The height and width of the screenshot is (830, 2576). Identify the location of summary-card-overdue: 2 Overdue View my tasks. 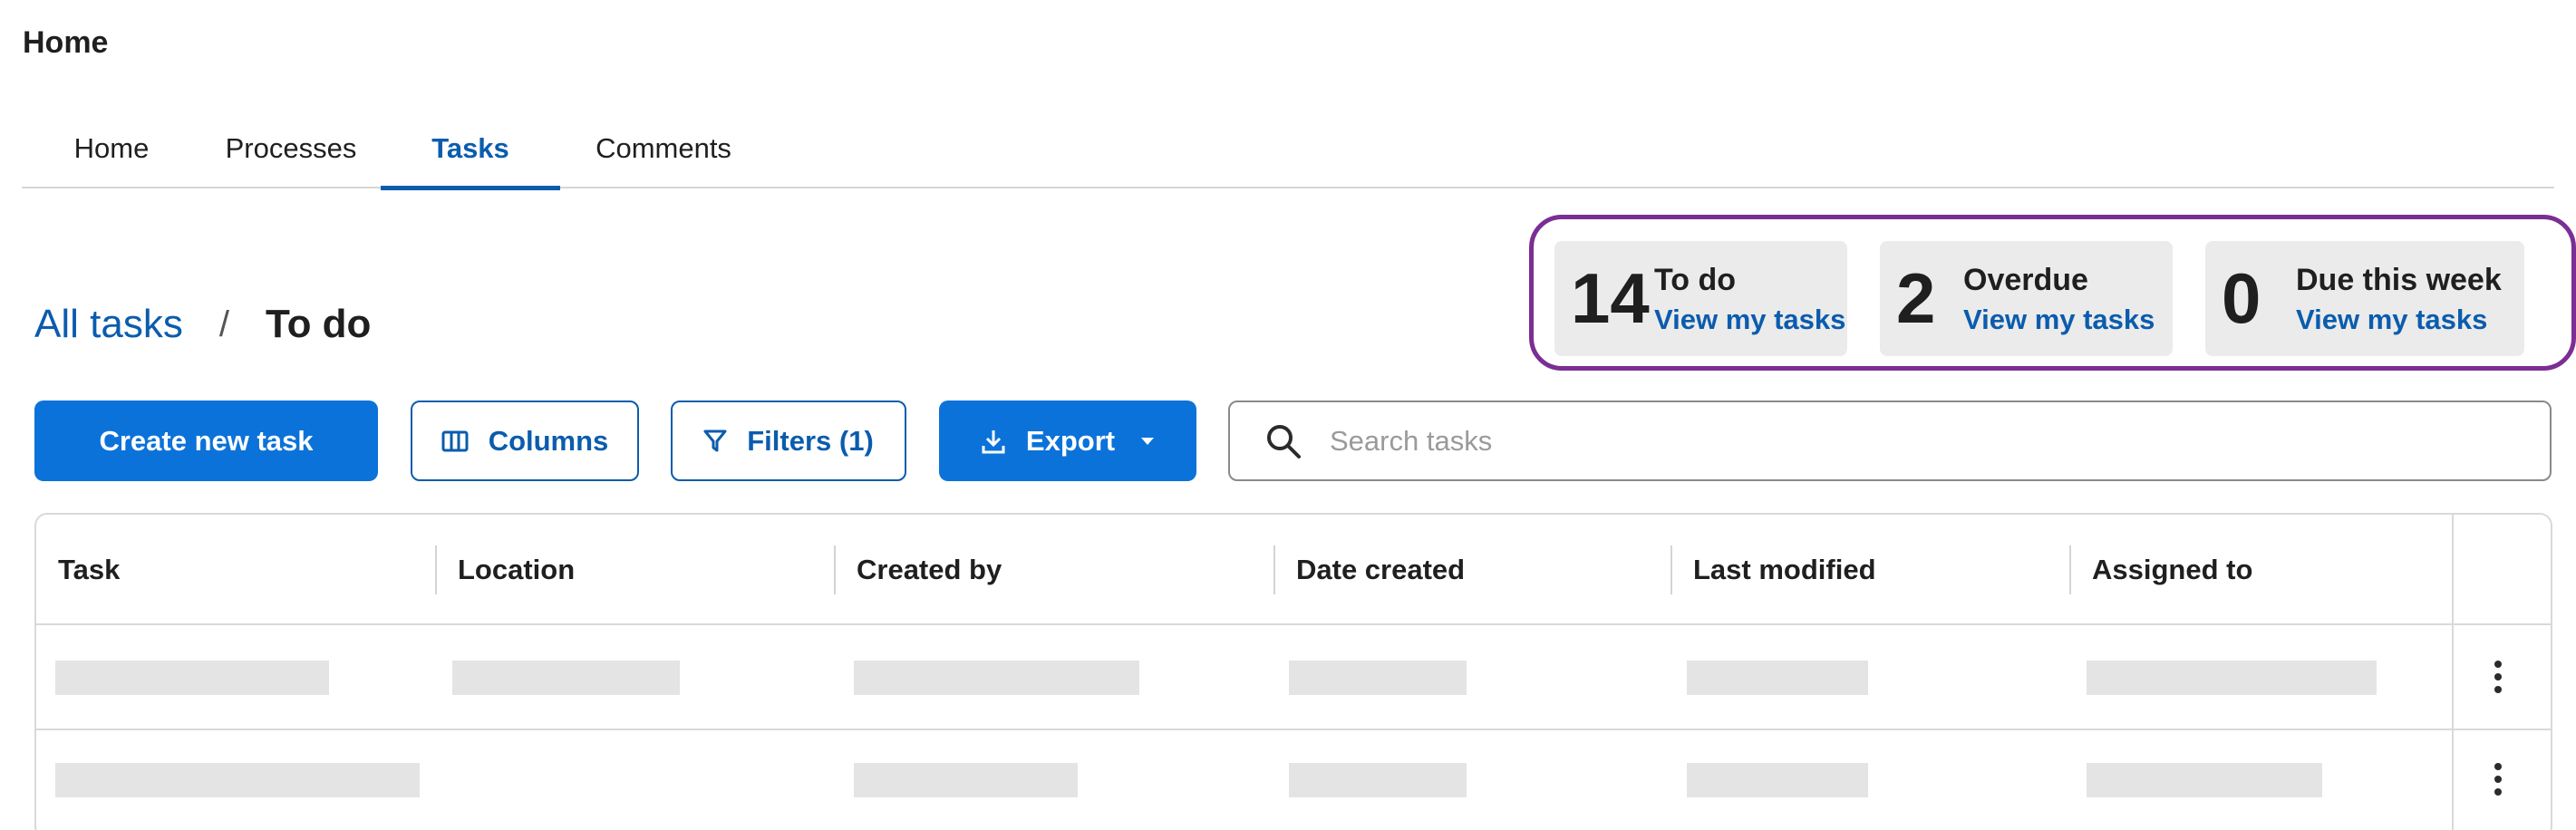
(2026, 298).